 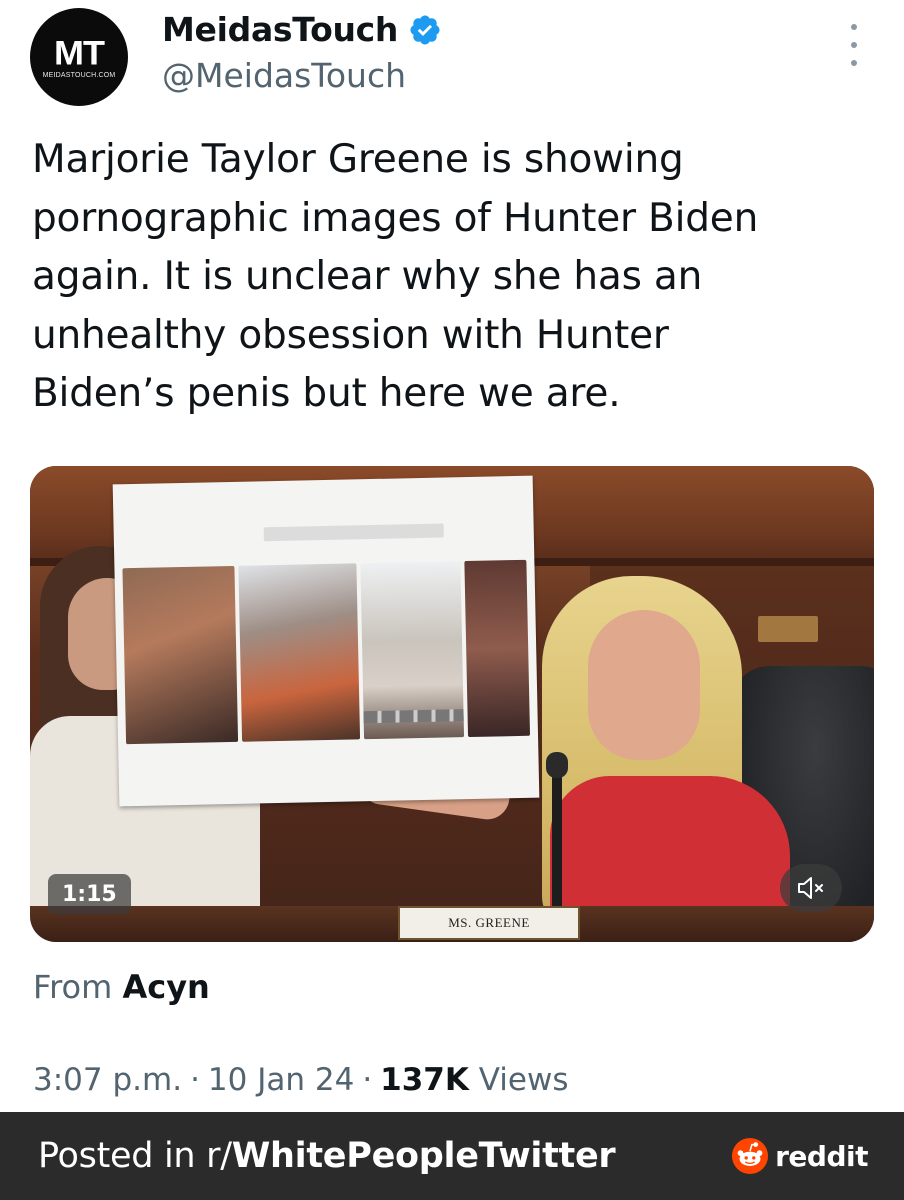 I want to click on speaker-muted-icon, so click(x=810, y=888).